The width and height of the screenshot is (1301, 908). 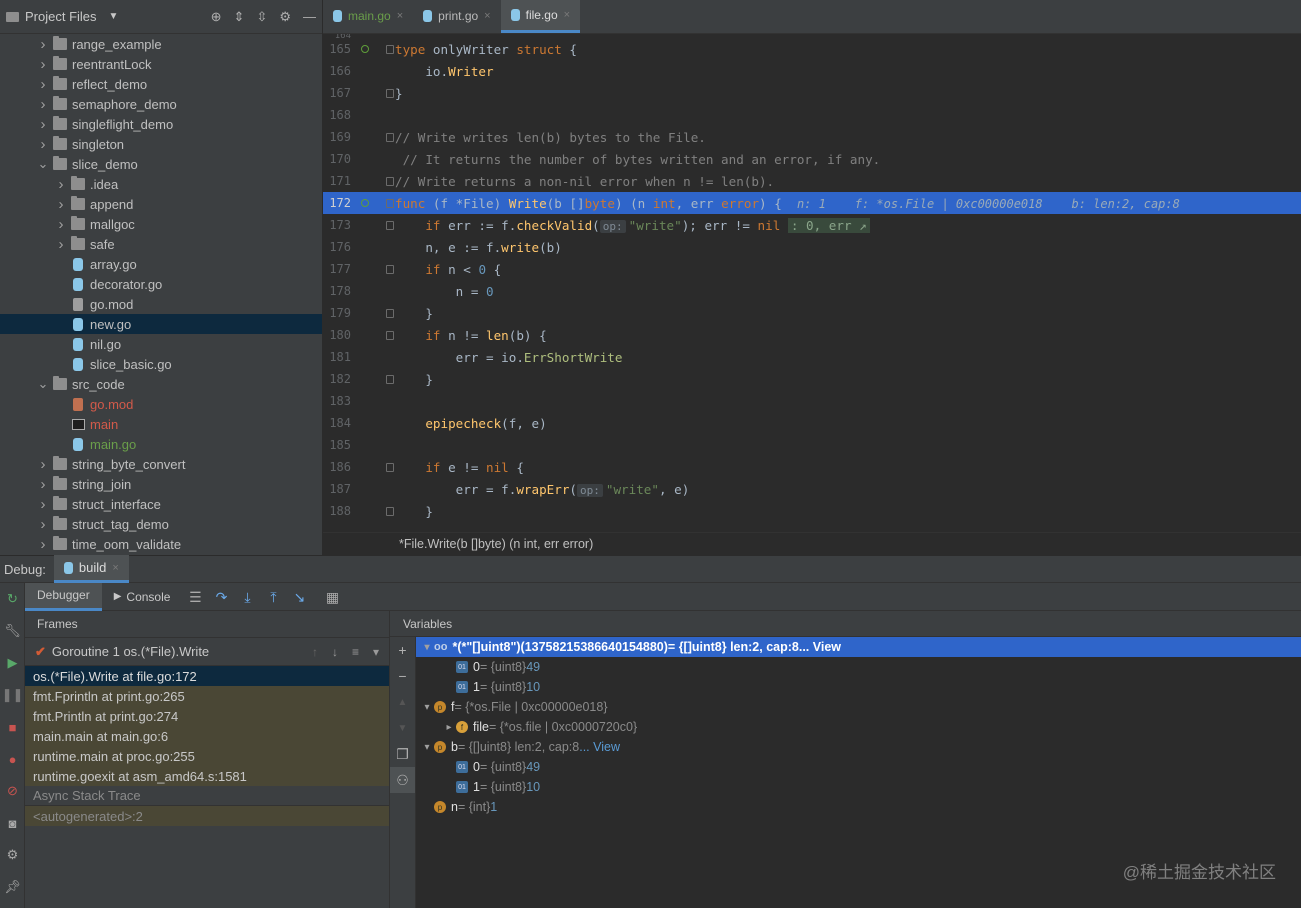 What do you see at coordinates (207, 816) in the screenshot?
I see `autogenerated-frame: <autogenerated>:2` at bounding box center [207, 816].